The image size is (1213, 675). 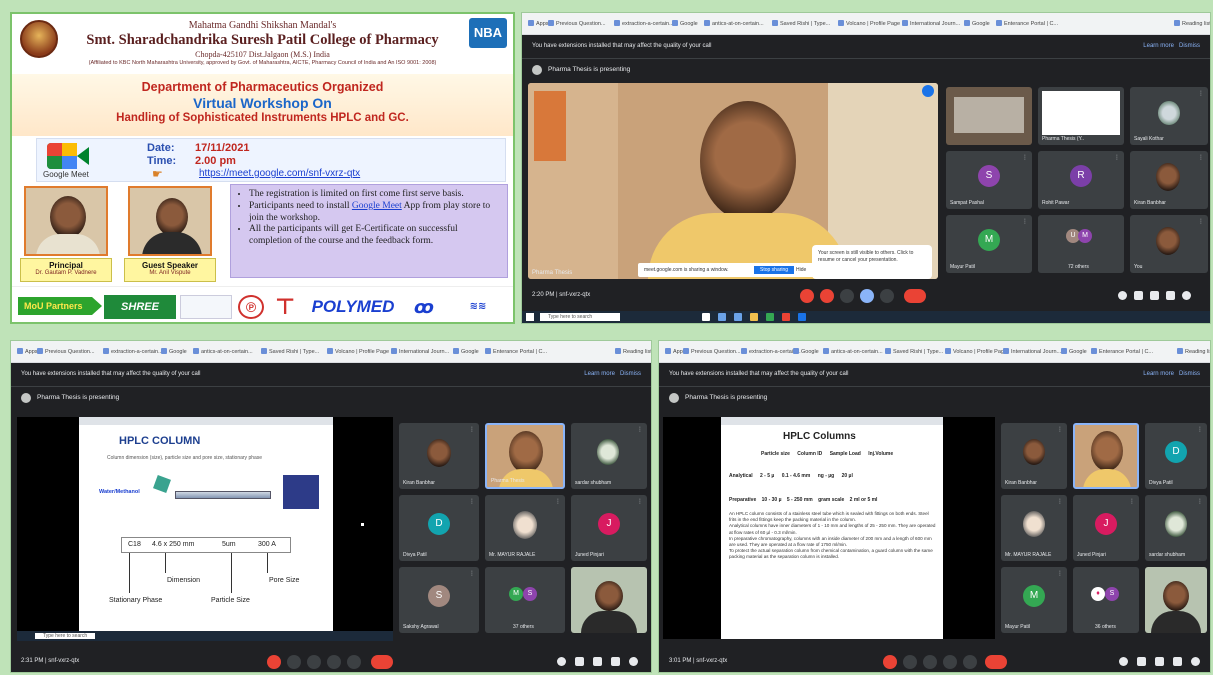 What do you see at coordinates (989, 180) in the screenshot?
I see `participant-tile: S ⋮ Sampat Pashal` at bounding box center [989, 180].